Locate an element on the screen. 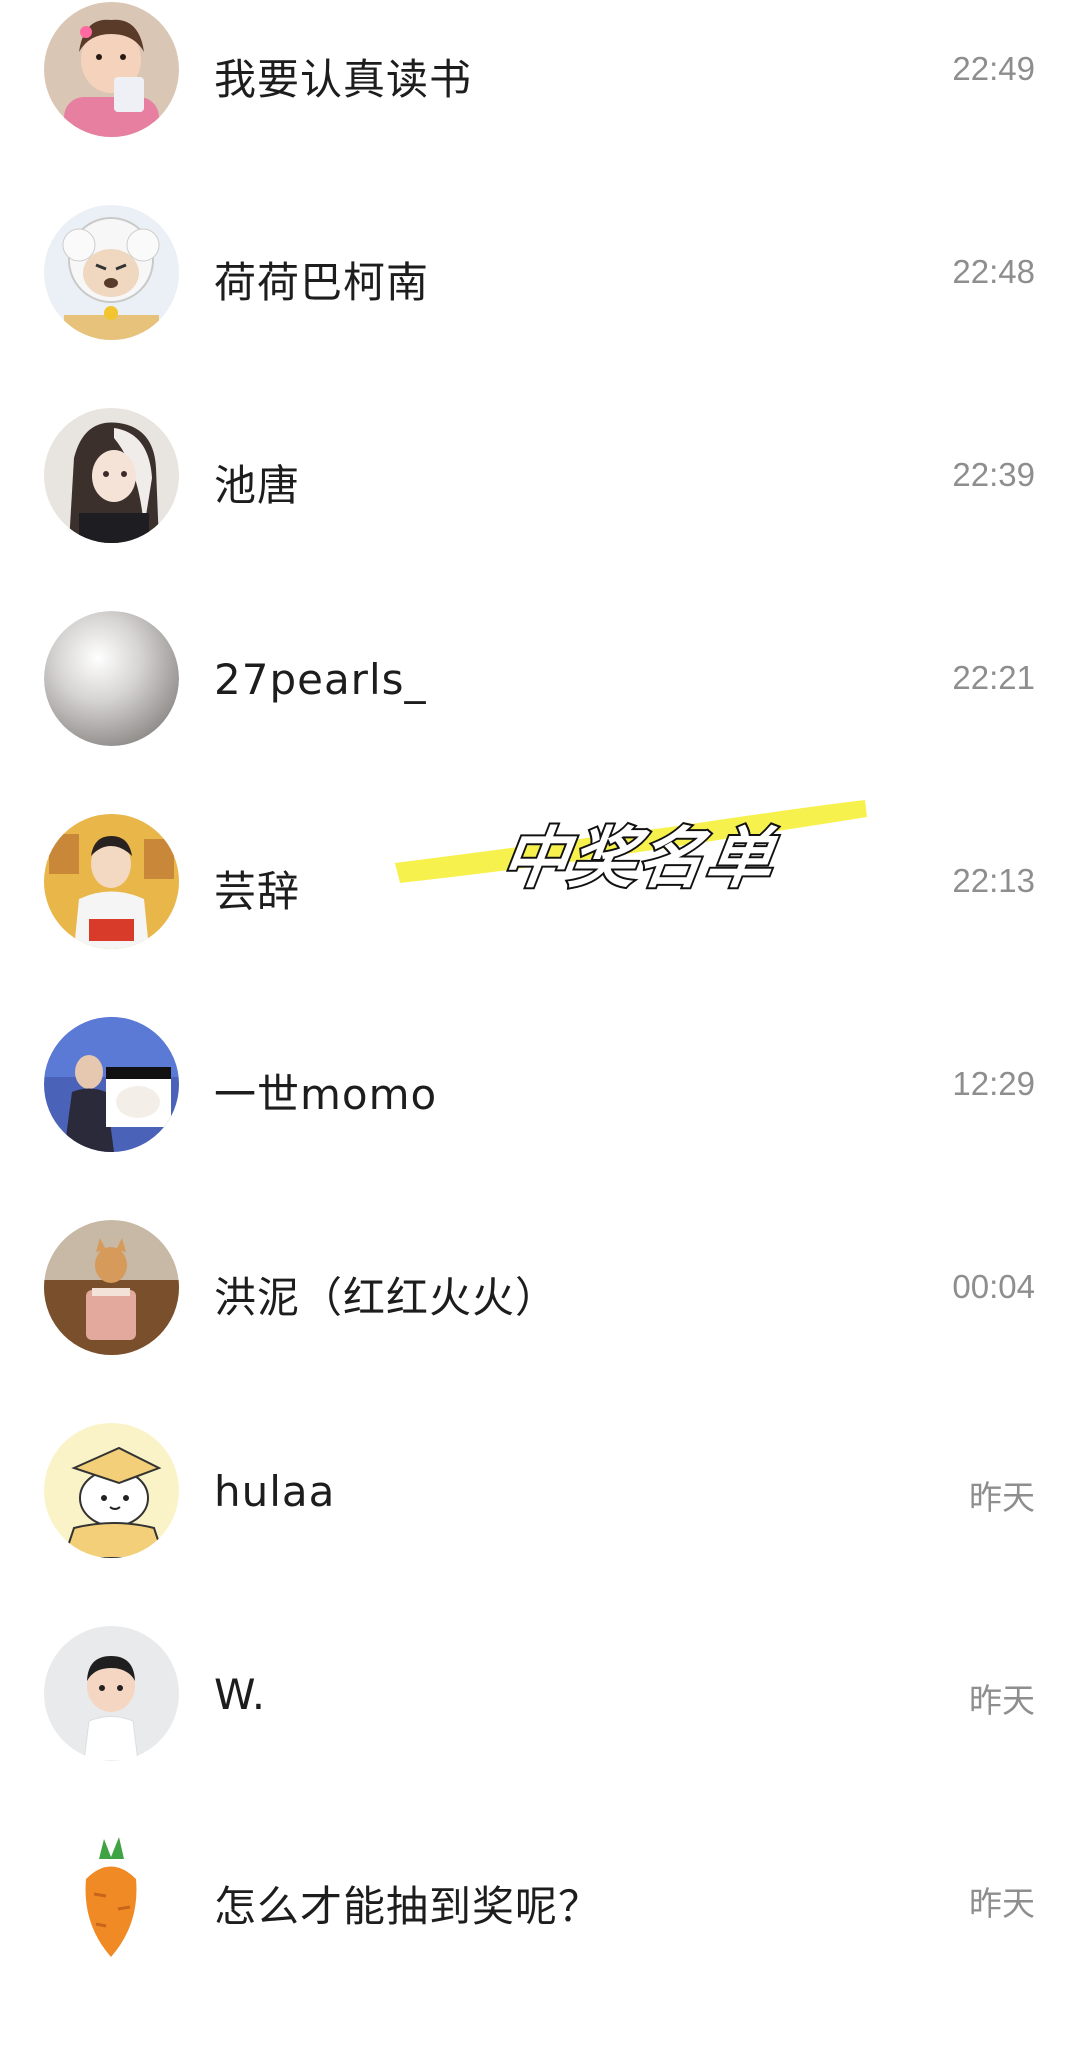  chat-name: 27pearls_ is located at coordinates (320, 679).